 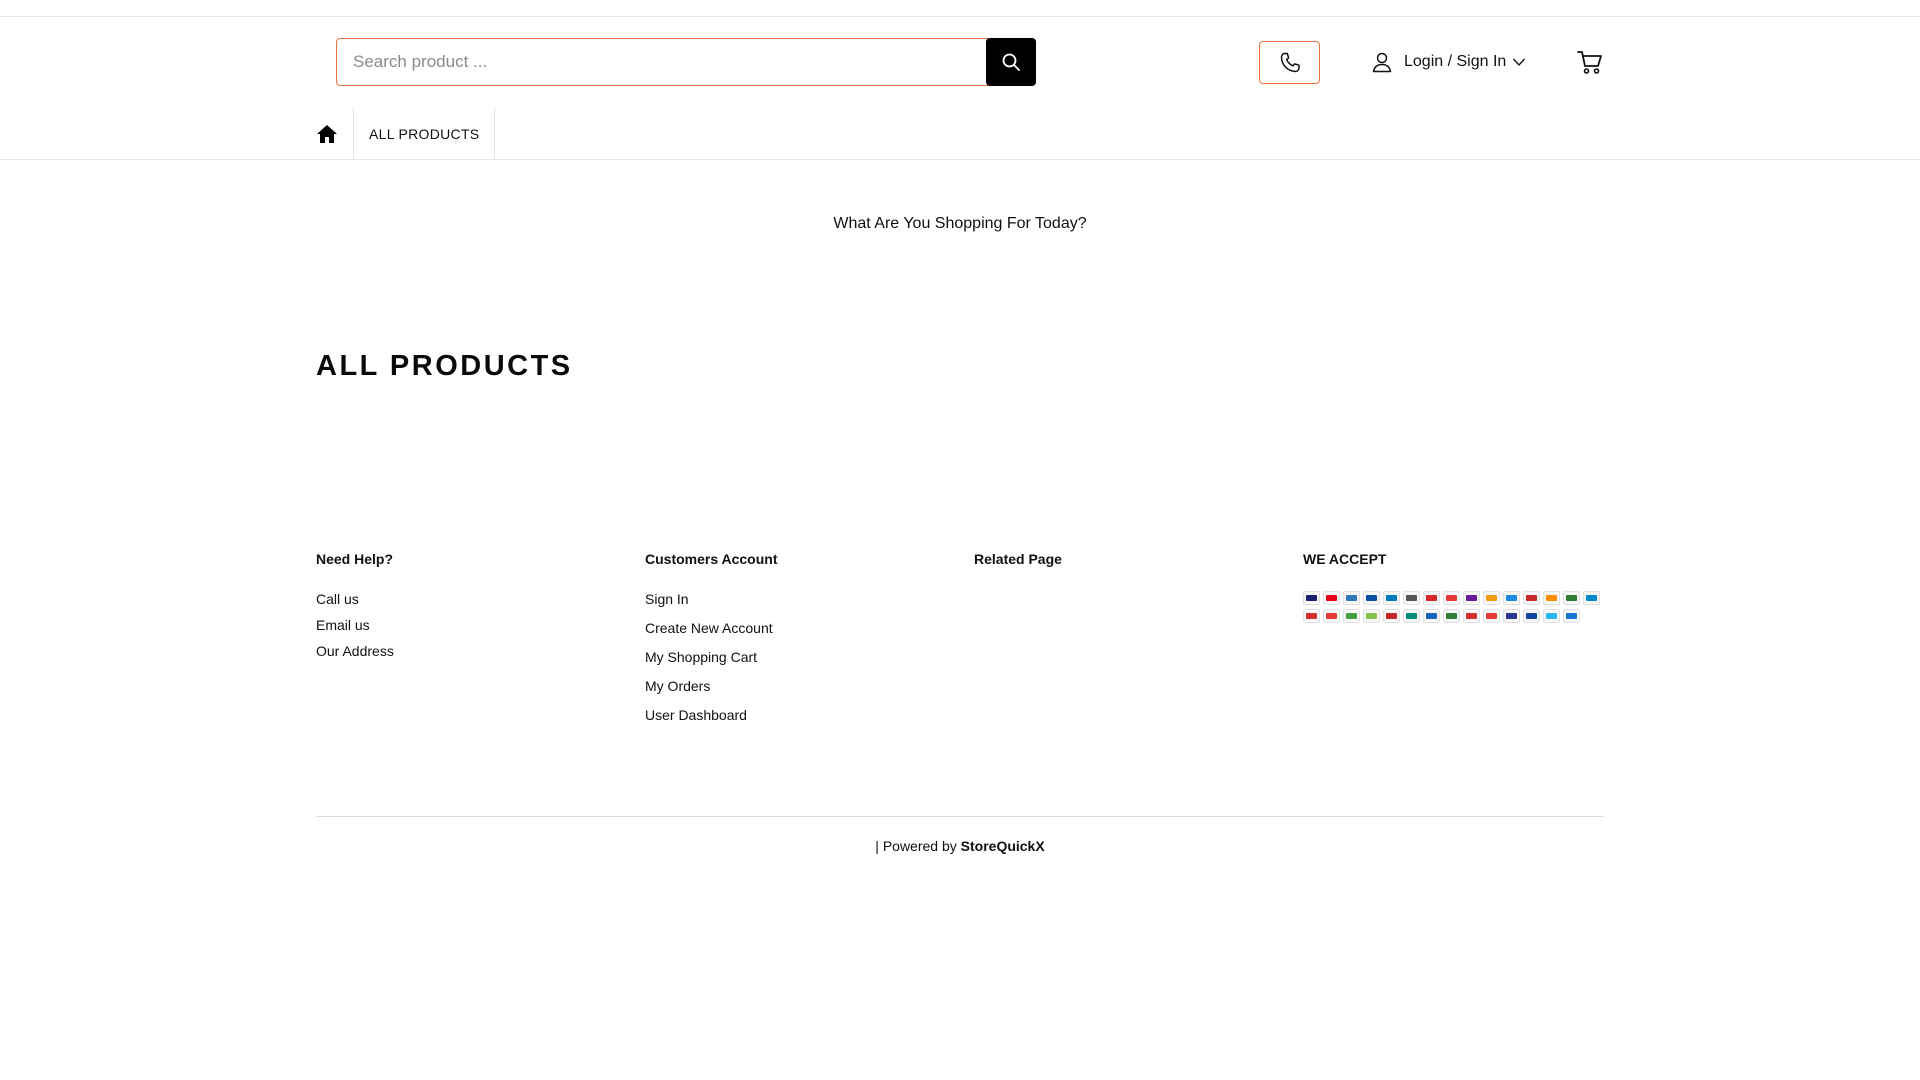 What do you see at coordinates (355, 599) in the screenshot?
I see `footer-link-call-us: Call us` at bounding box center [355, 599].